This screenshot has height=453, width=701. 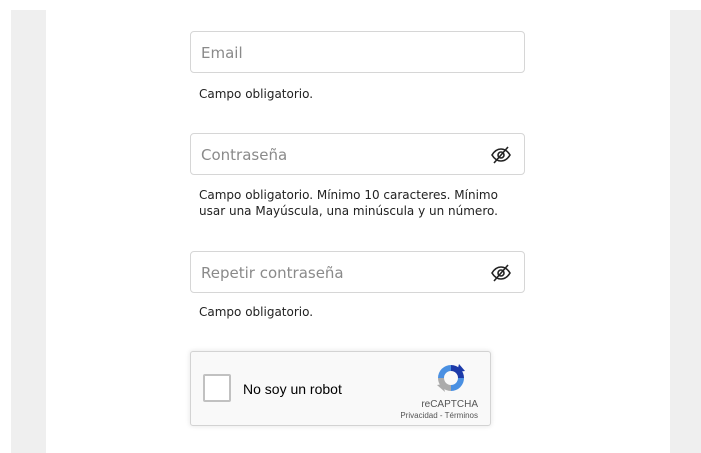 I want to click on recaptcha-label: No soy un robot, so click(x=292, y=389).